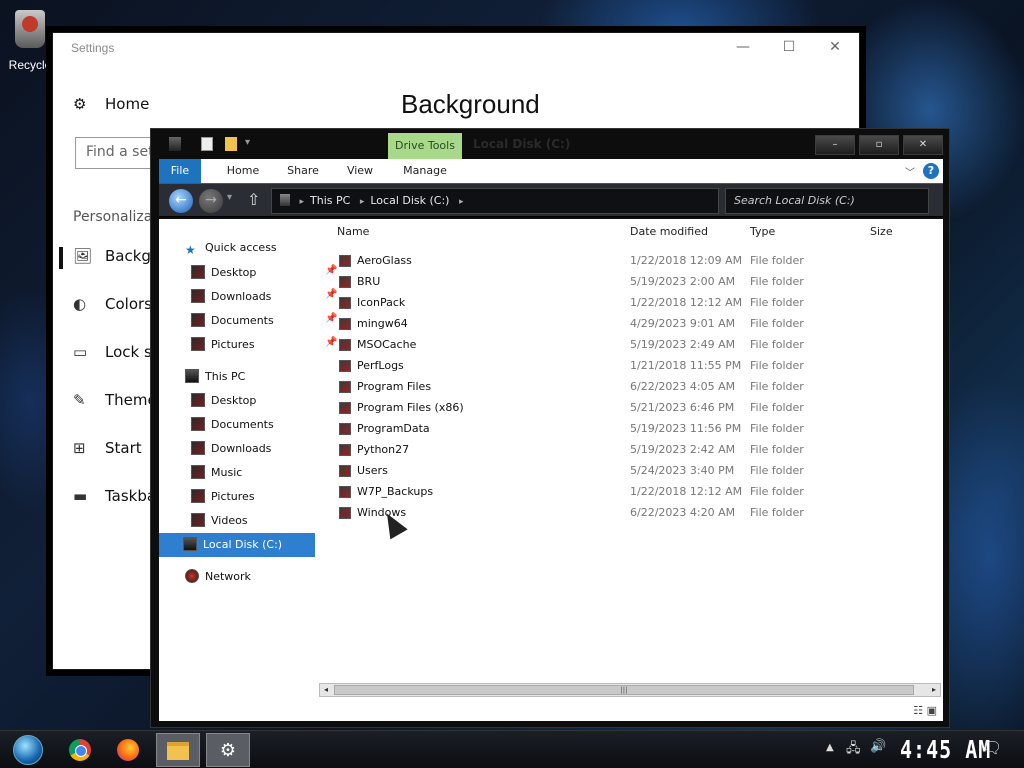 This screenshot has width=1024, height=768. Describe the element at coordinates (686, 302) in the screenshot. I see `file-date: 1/22/2018 12:12 AM` at that location.